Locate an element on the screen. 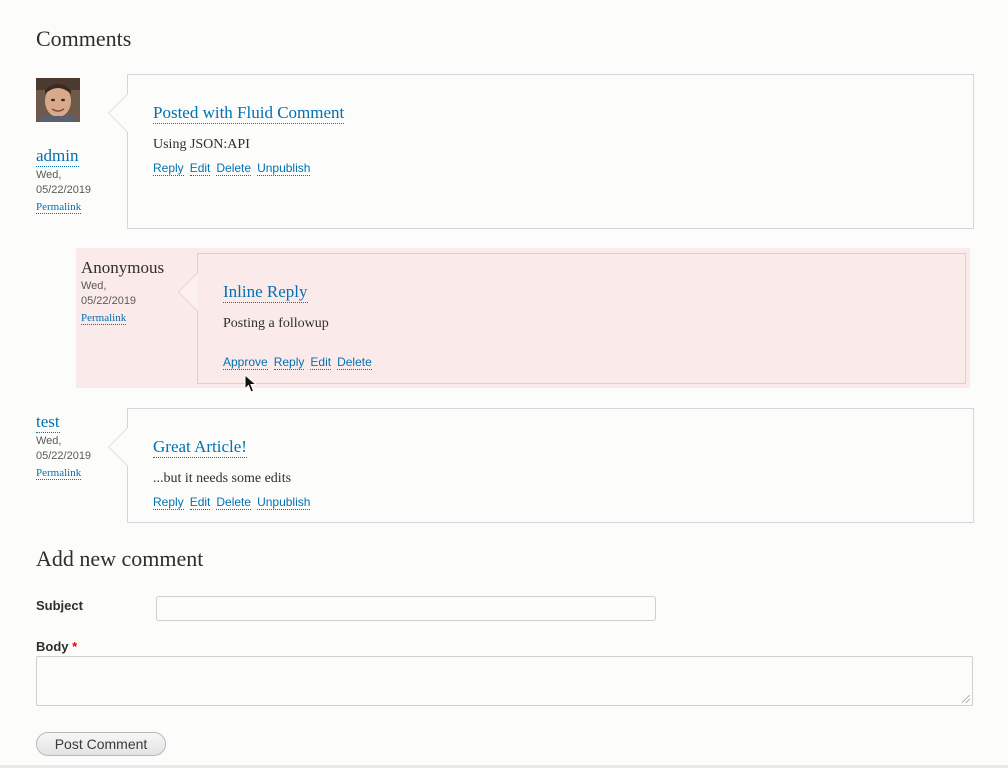  user-avatar is located at coordinates (58, 100).